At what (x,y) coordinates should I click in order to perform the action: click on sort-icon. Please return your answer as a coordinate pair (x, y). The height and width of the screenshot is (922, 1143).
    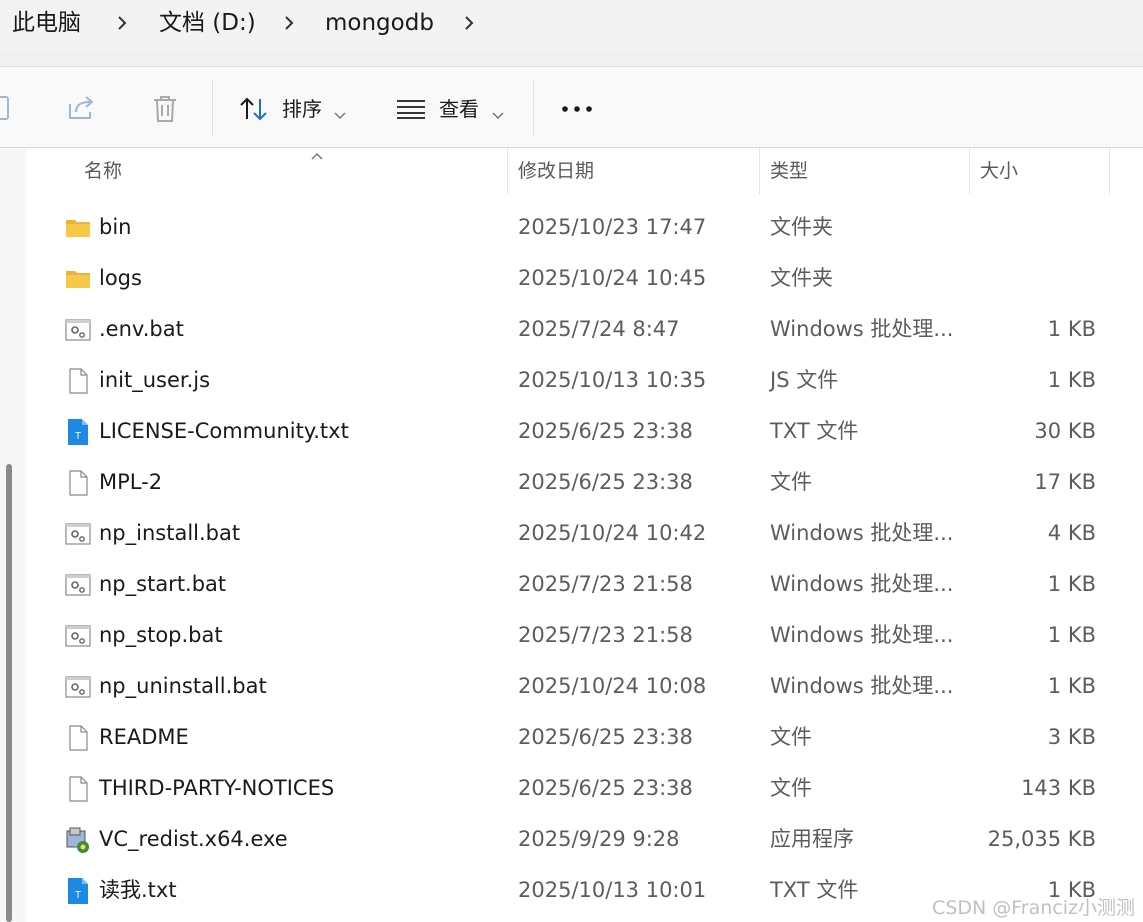
    Looking at the image, I should click on (254, 111).